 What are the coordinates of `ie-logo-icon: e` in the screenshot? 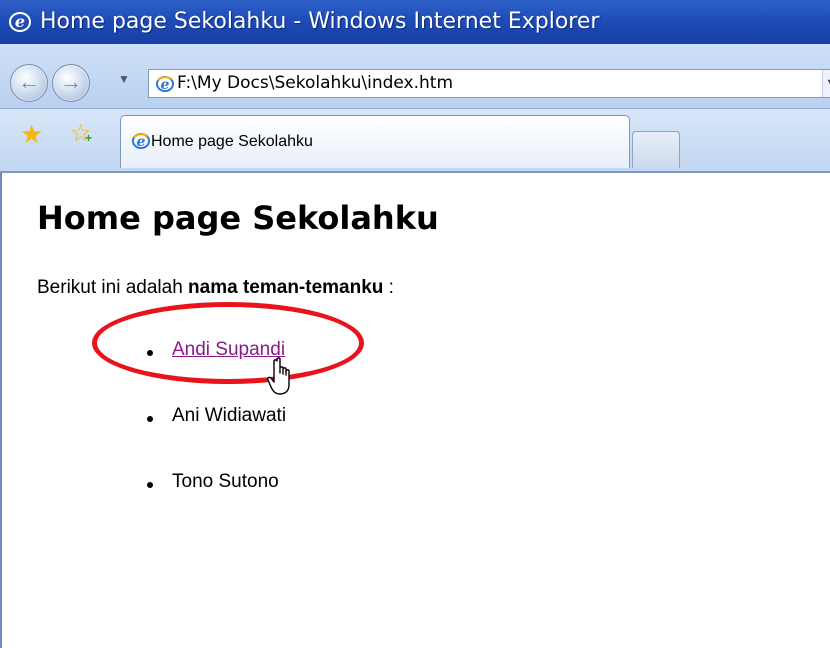 It's located at (20, 22).